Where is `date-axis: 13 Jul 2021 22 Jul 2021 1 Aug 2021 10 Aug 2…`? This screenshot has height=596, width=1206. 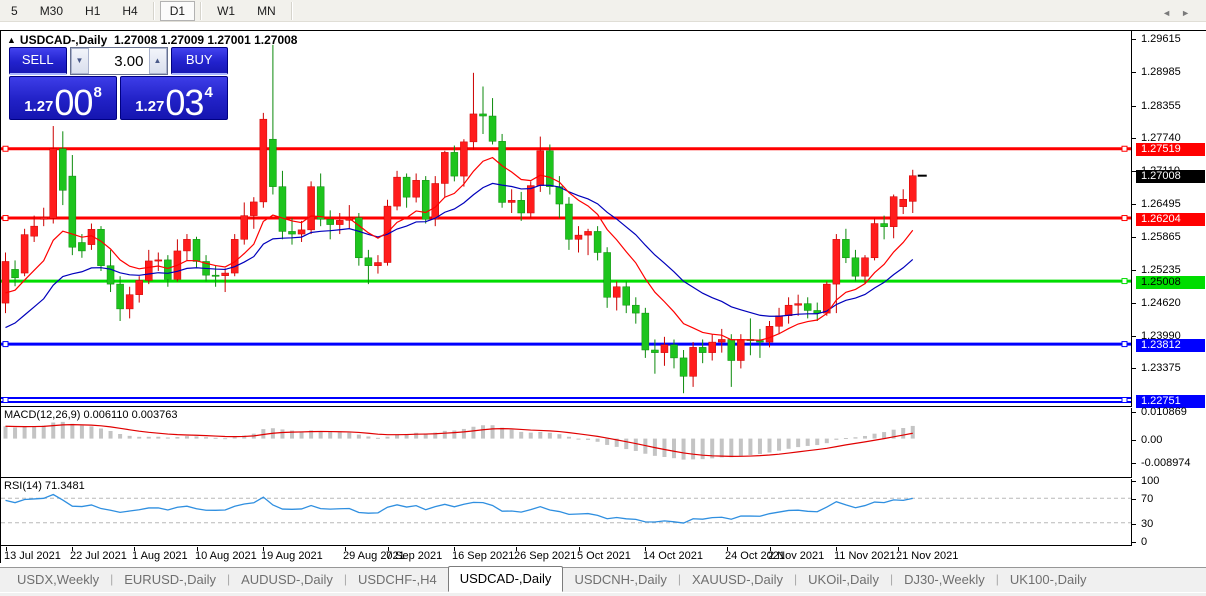 date-axis: 13 Jul 2021 22 Jul 2021 1 Aug 2021 10 Aug 2… is located at coordinates (566, 555).